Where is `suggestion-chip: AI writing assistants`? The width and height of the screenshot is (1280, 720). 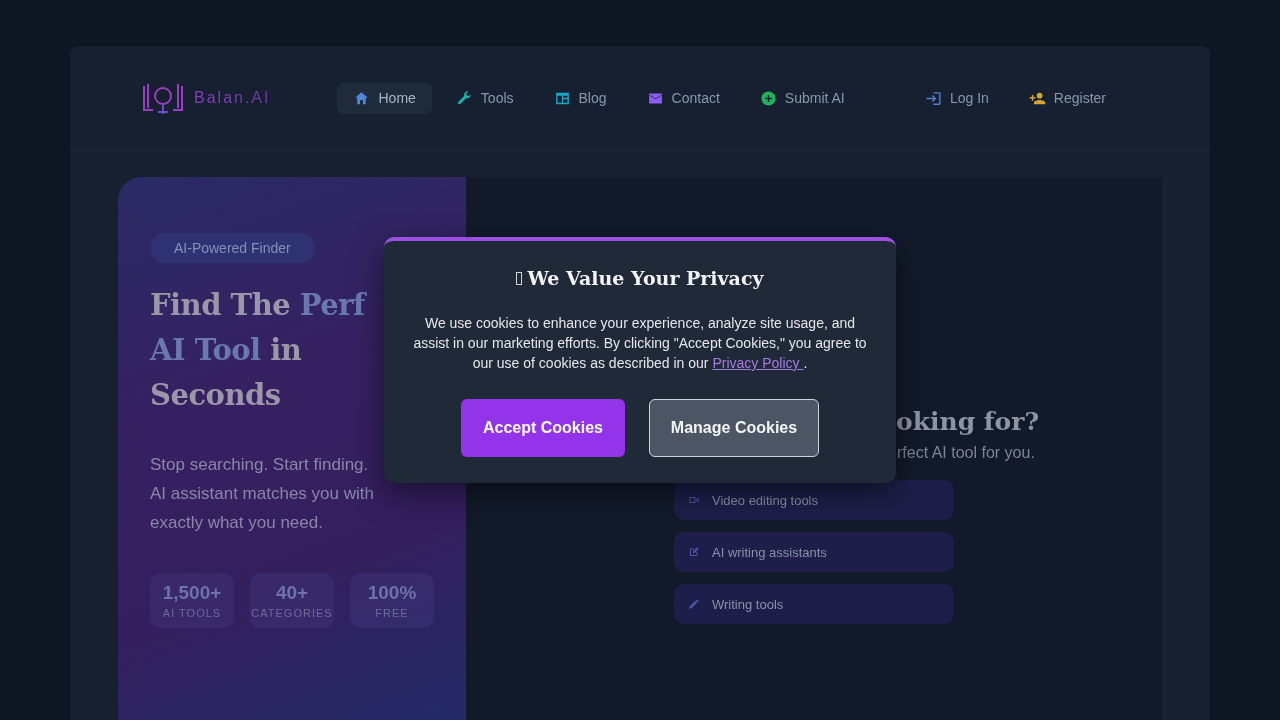
suggestion-chip: AI writing assistants is located at coordinates (814, 552).